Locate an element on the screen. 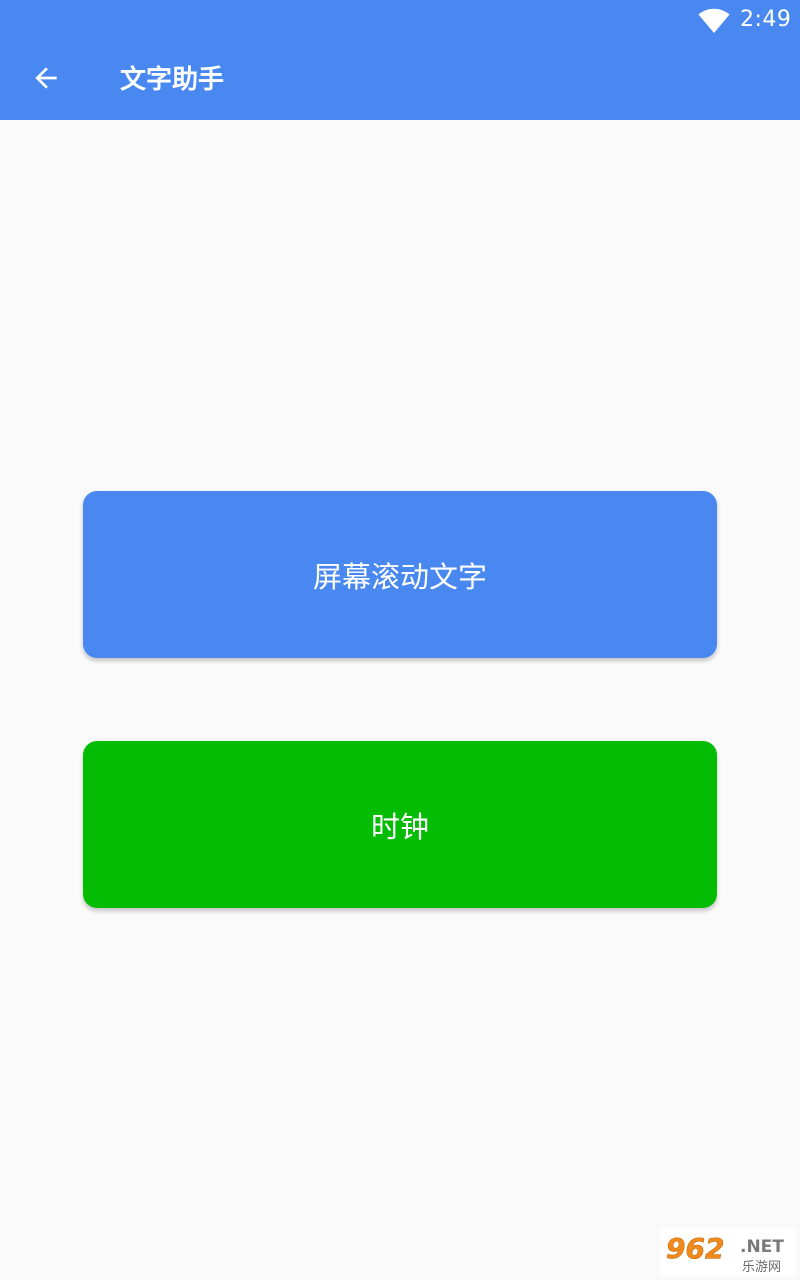 This screenshot has width=800, height=1280. watermark-caption: 乐游网 is located at coordinates (761, 1267).